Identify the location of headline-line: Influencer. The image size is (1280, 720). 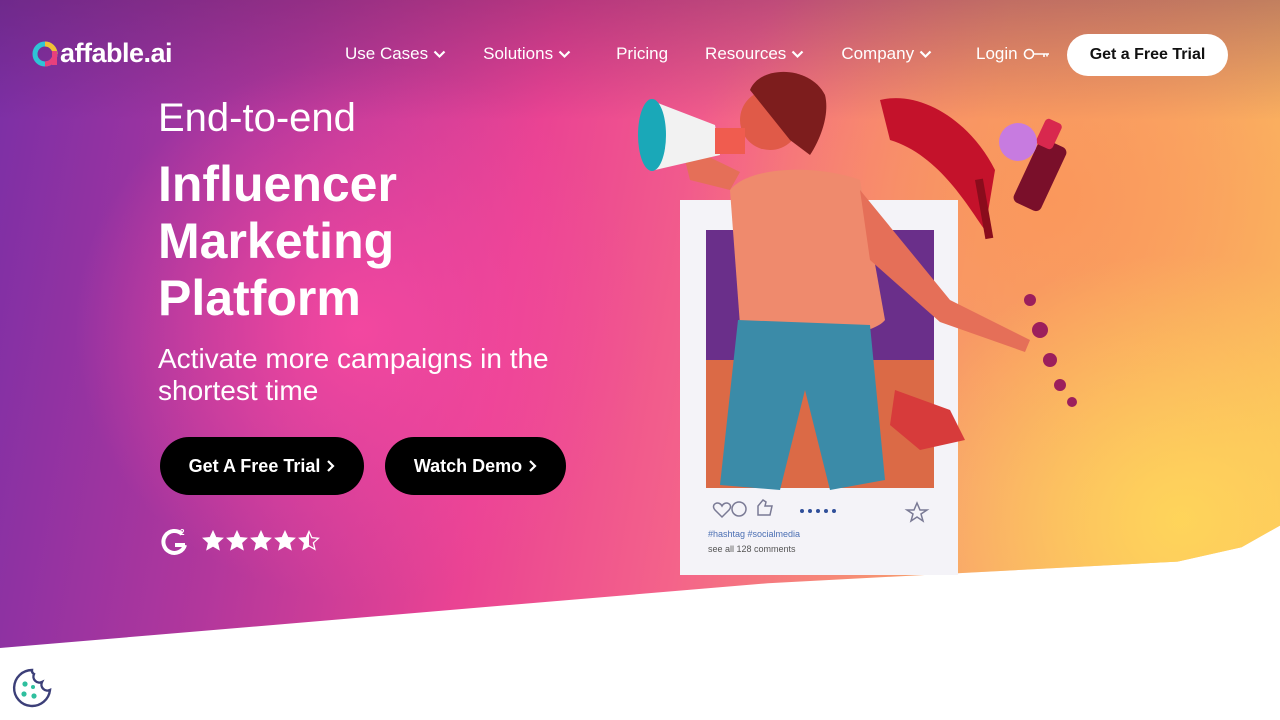
(277, 184).